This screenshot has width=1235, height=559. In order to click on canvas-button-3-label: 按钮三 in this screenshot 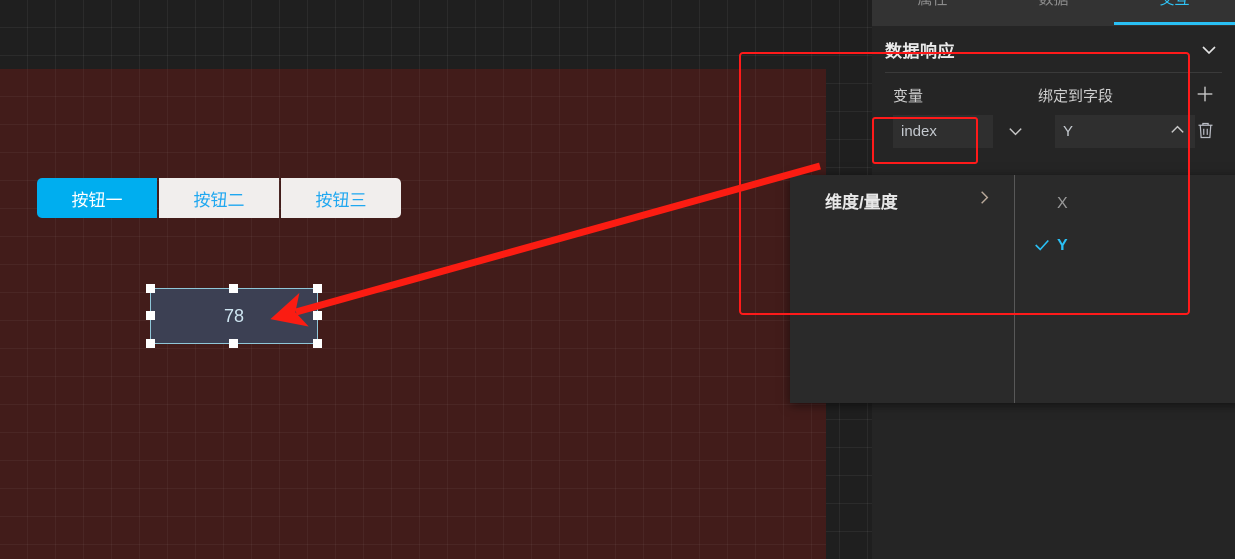, I will do `click(341, 200)`.